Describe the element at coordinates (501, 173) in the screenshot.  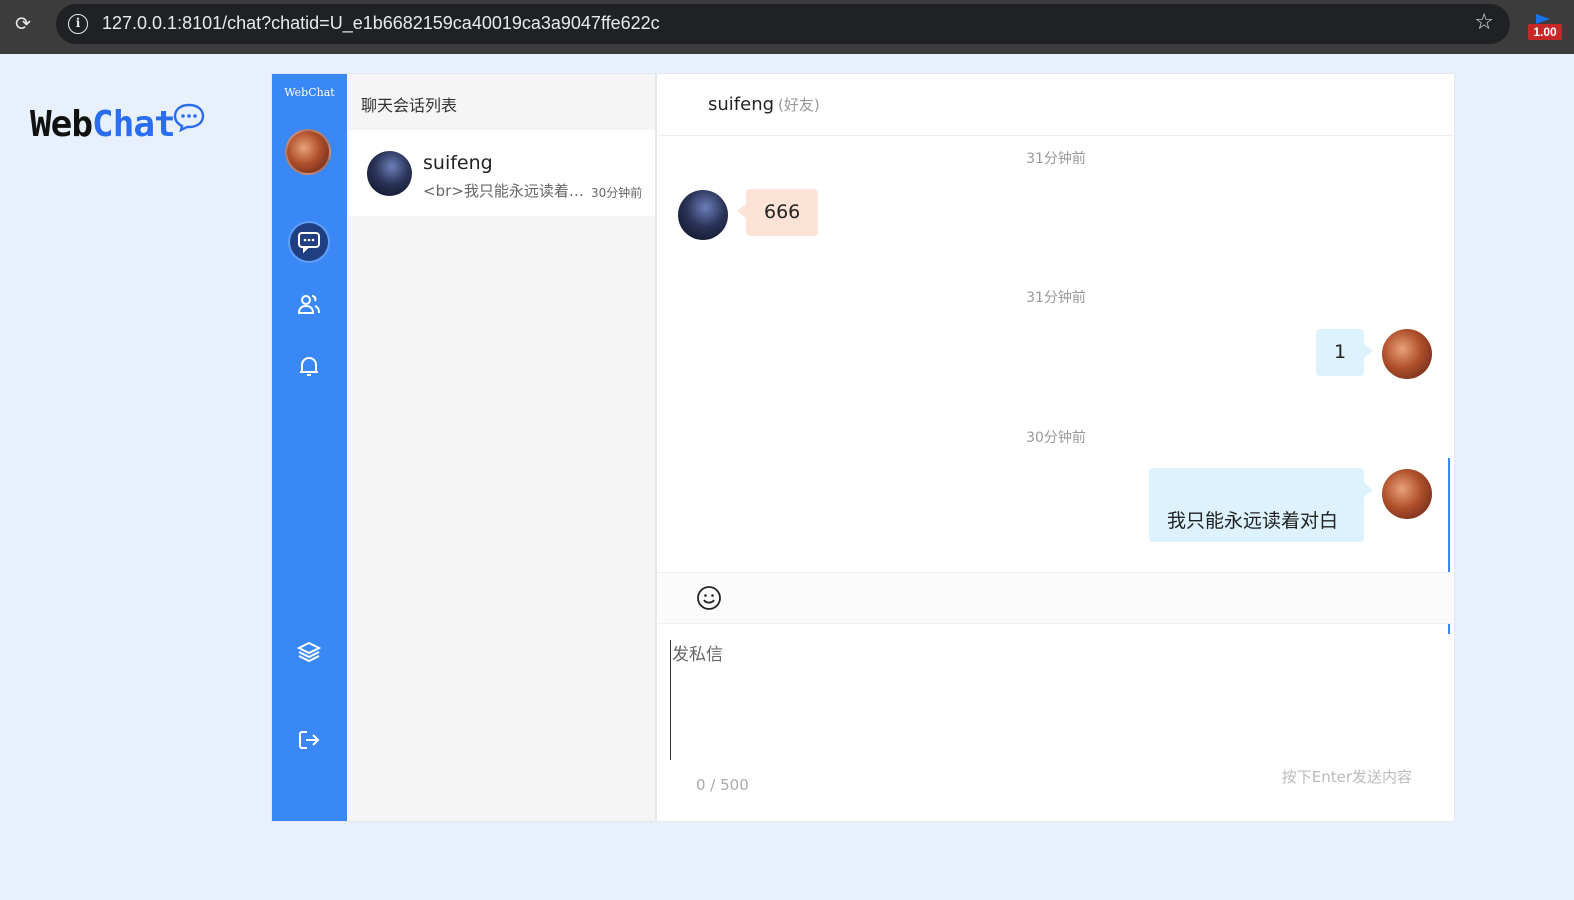
I see `conversation-item: suifeng <br>我只能永远读着对白 30分钟前` at that location.